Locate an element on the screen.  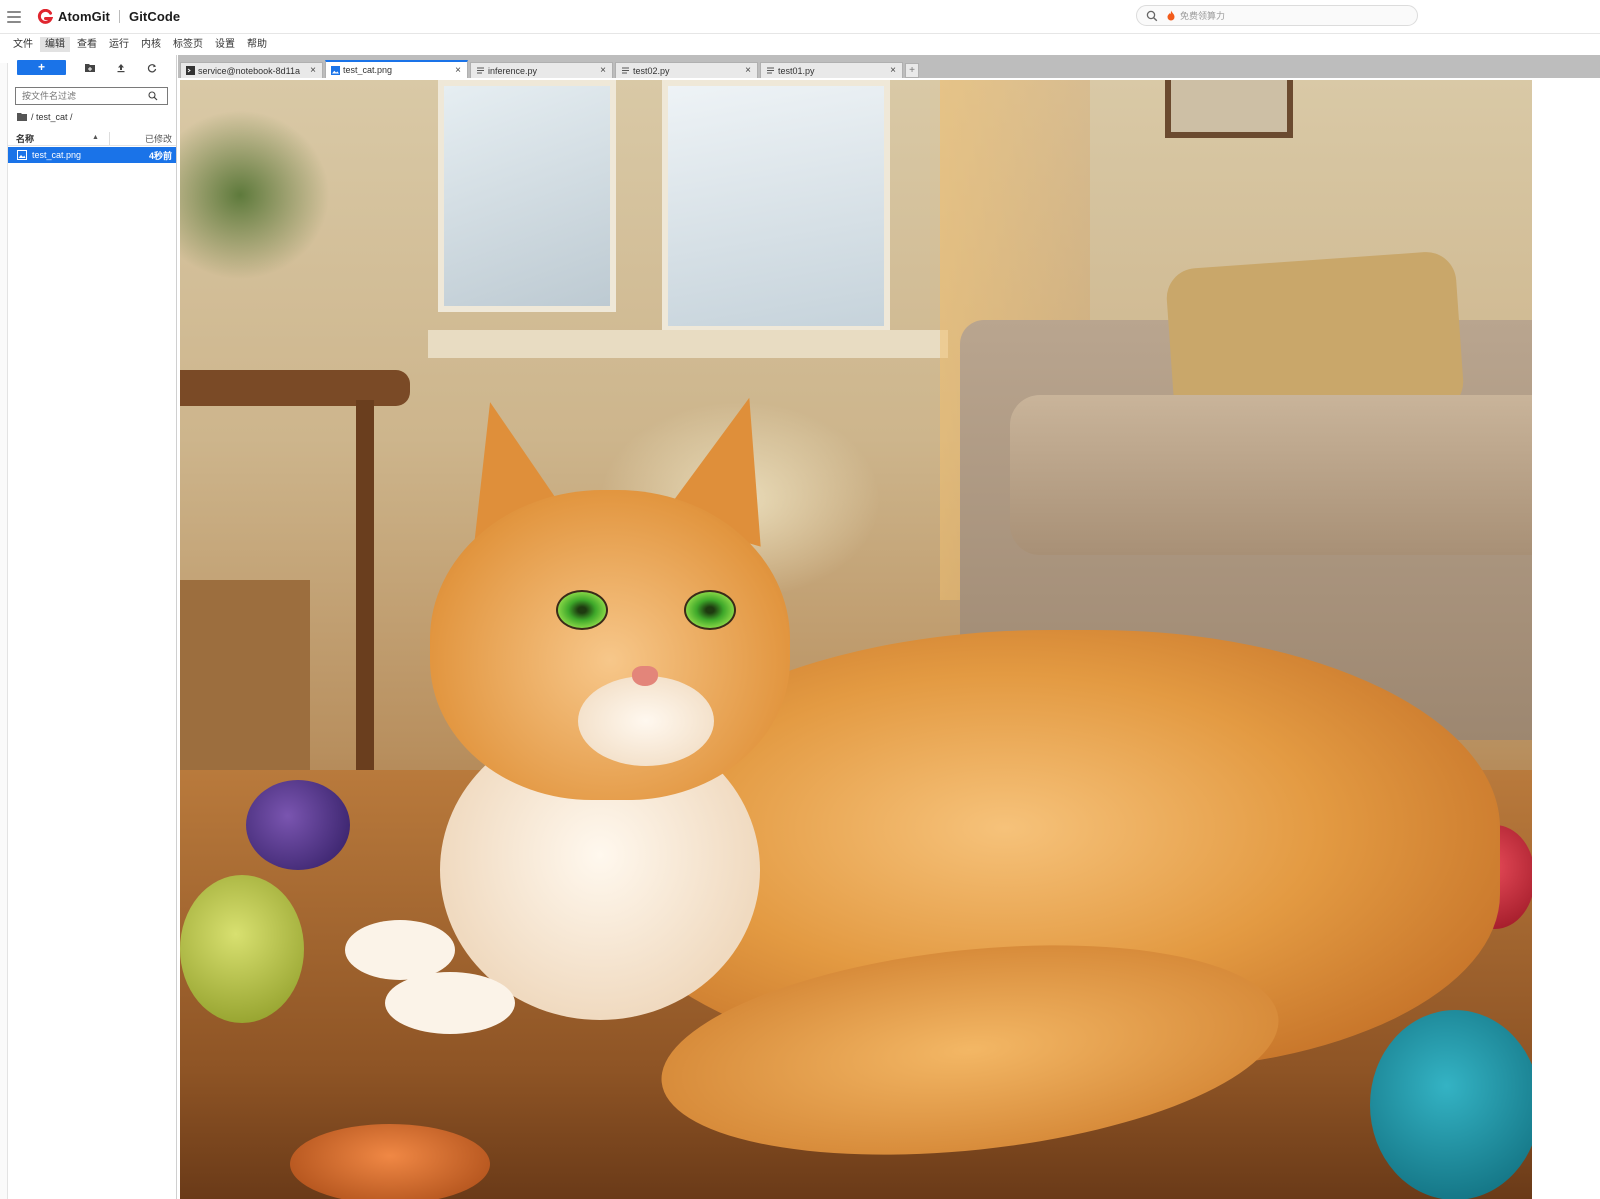
window-left-pane is located at coordinates (527, 196).